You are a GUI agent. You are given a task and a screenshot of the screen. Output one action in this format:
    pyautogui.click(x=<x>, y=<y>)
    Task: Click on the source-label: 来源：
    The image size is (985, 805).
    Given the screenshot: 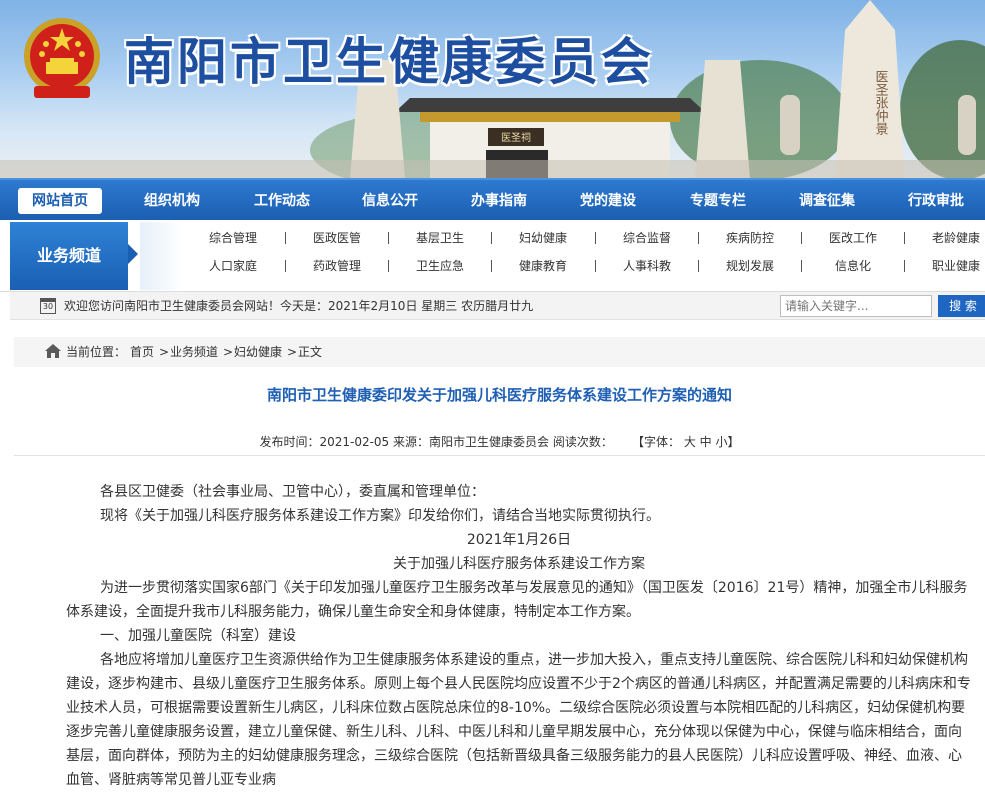 What is the action you would take?
    pyautogui.click(x=411, y=442)
    